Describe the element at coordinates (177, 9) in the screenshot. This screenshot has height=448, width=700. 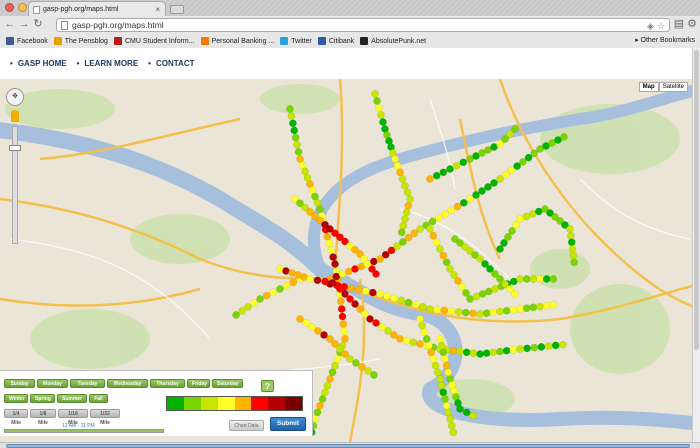
I see `new-tab-button` at that location.